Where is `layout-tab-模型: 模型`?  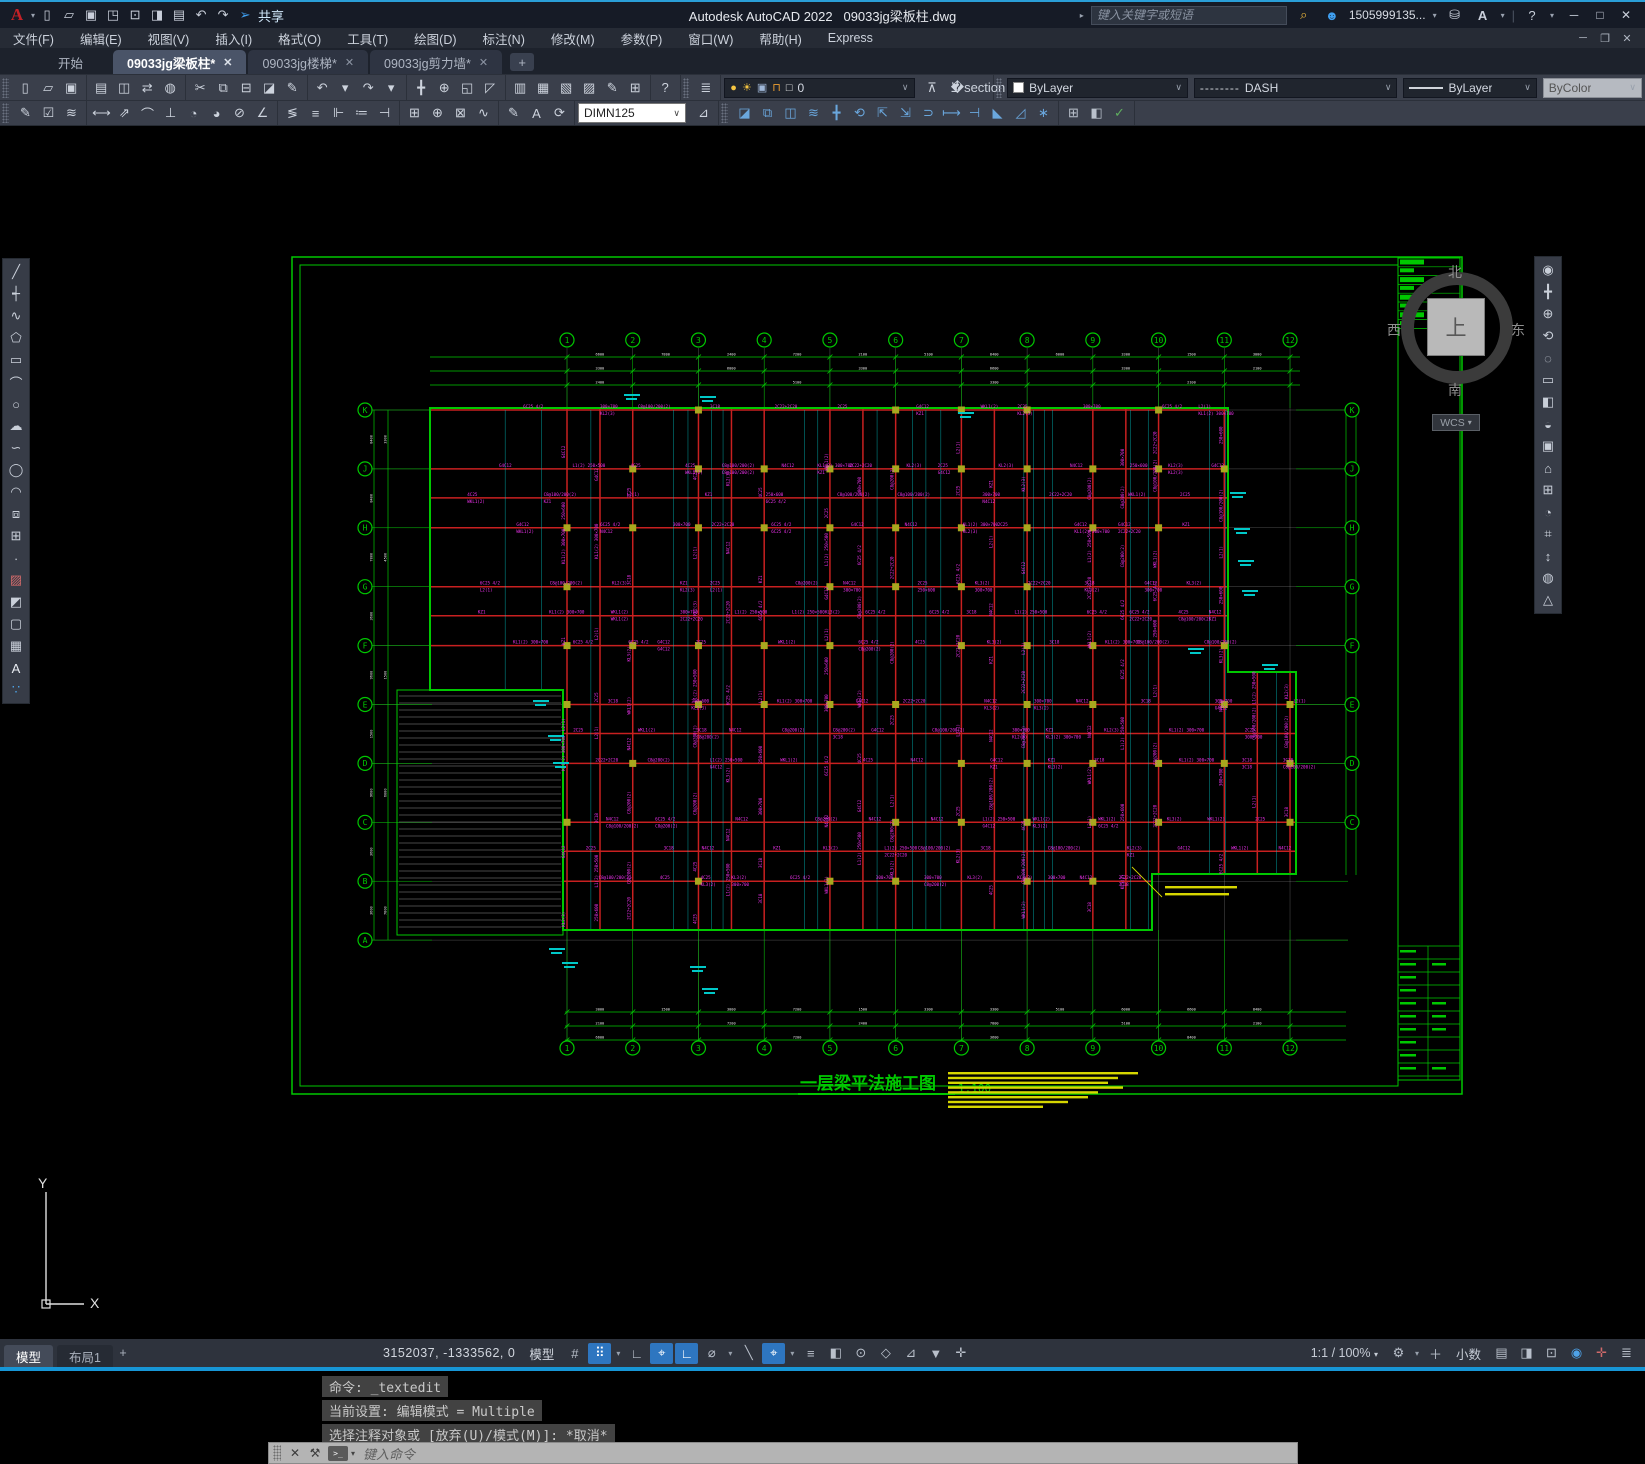
layout-tab-模型: 模型 is located at coordinates (29, 1356).